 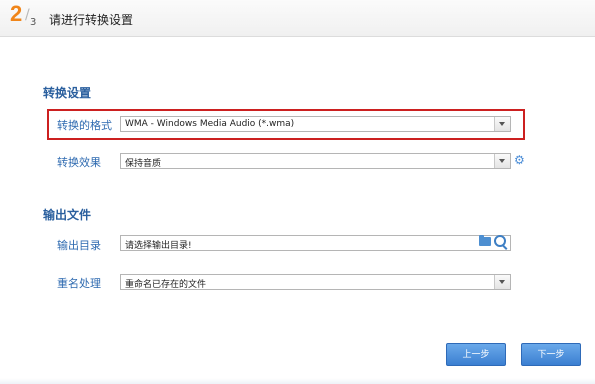 What do you see at coordinates (500, 241) in the screenshot?
I see `search-icon` at bounding box center [500, 241].